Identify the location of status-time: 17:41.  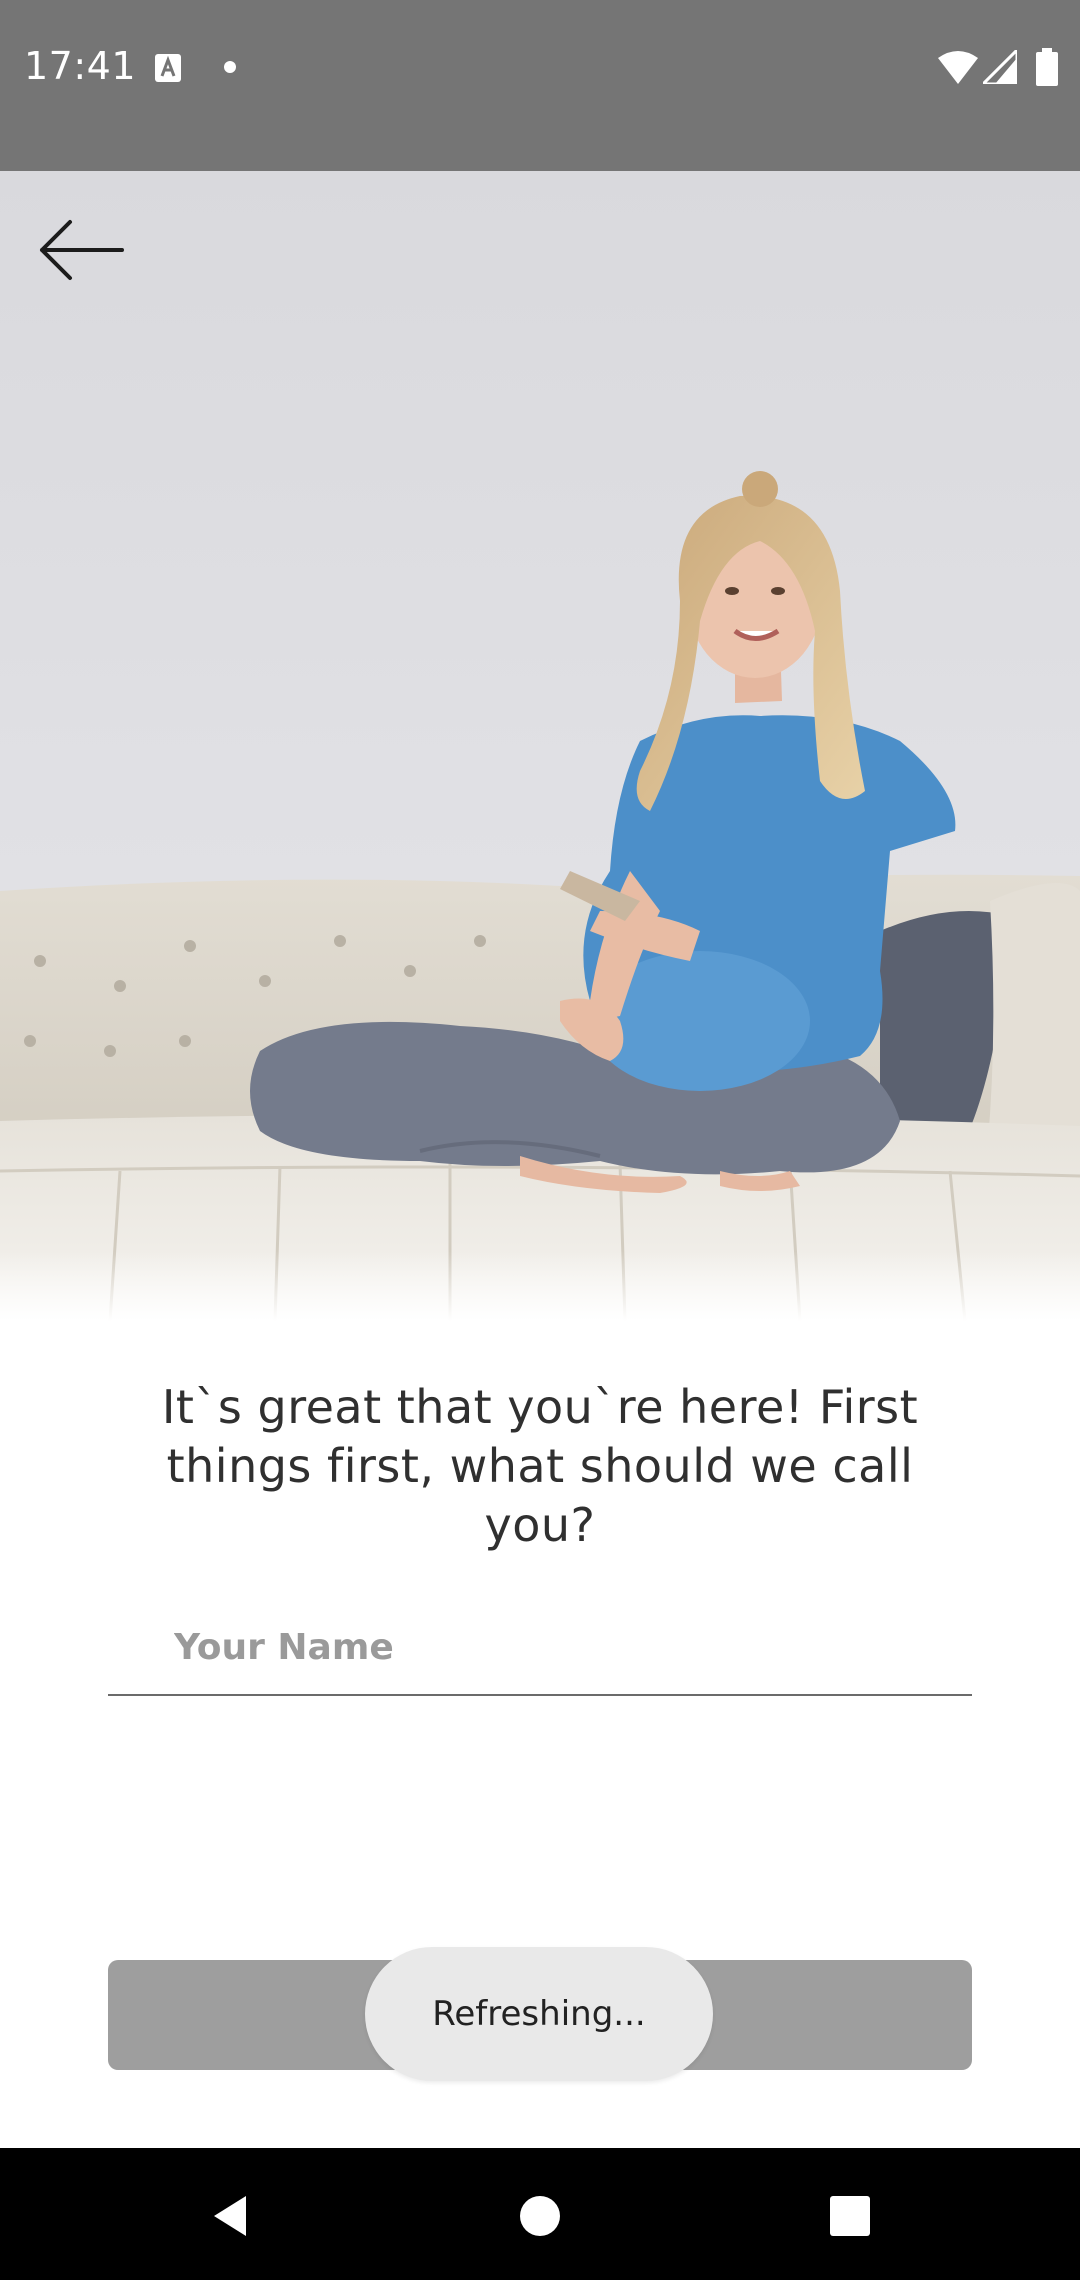
(80, 66).